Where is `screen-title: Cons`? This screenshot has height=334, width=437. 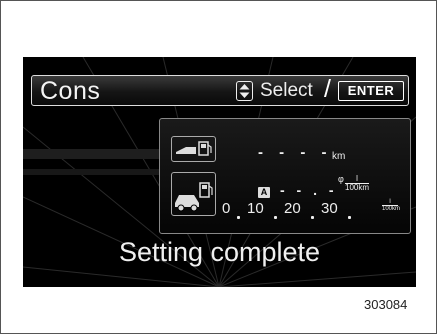 screen-title: Cons is located at coordinates (70, 91).